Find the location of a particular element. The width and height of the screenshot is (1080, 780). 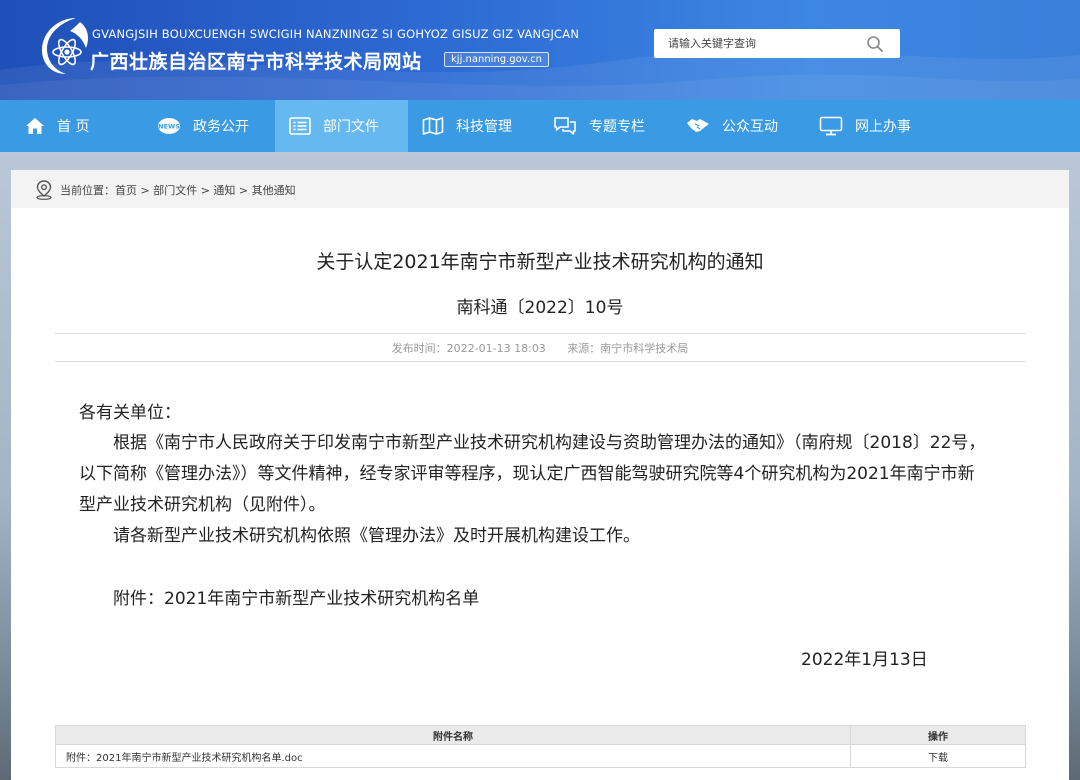

nav-item-tech-mgmt: 科技管理 is located at coordinates (467, 126).